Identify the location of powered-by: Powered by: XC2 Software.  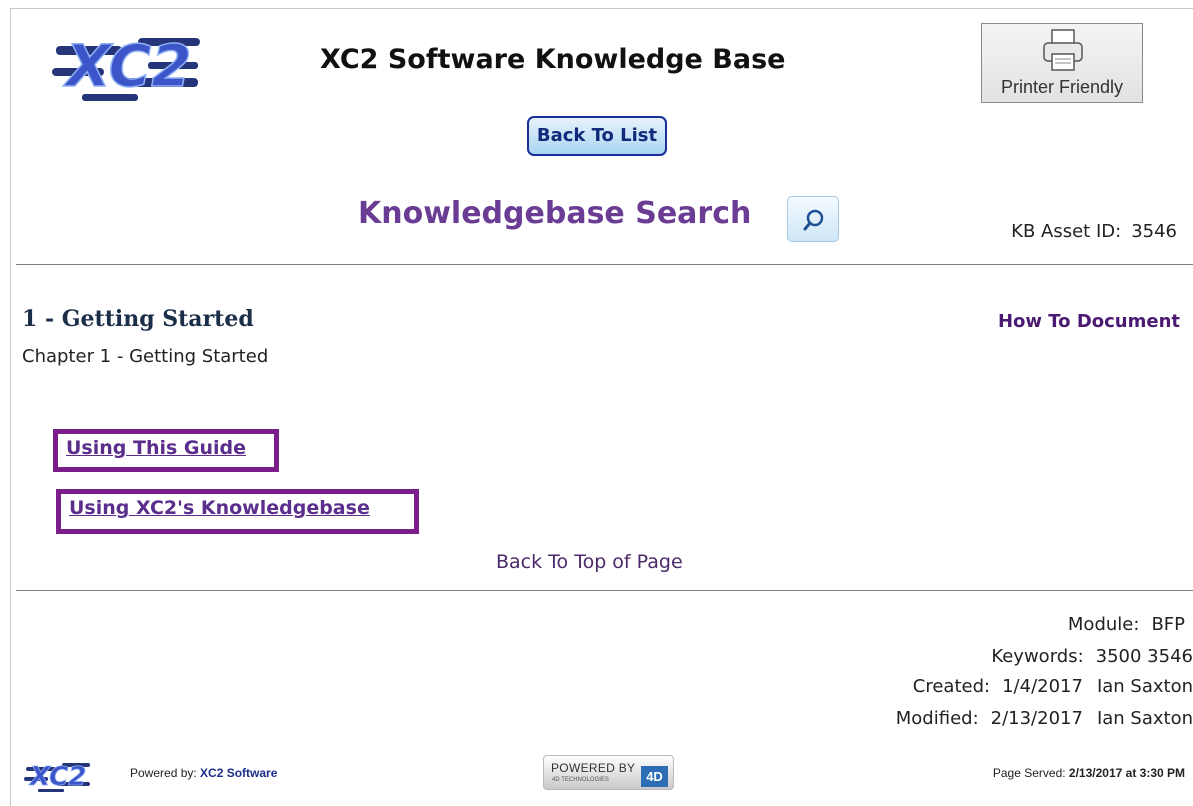
(203, 773).